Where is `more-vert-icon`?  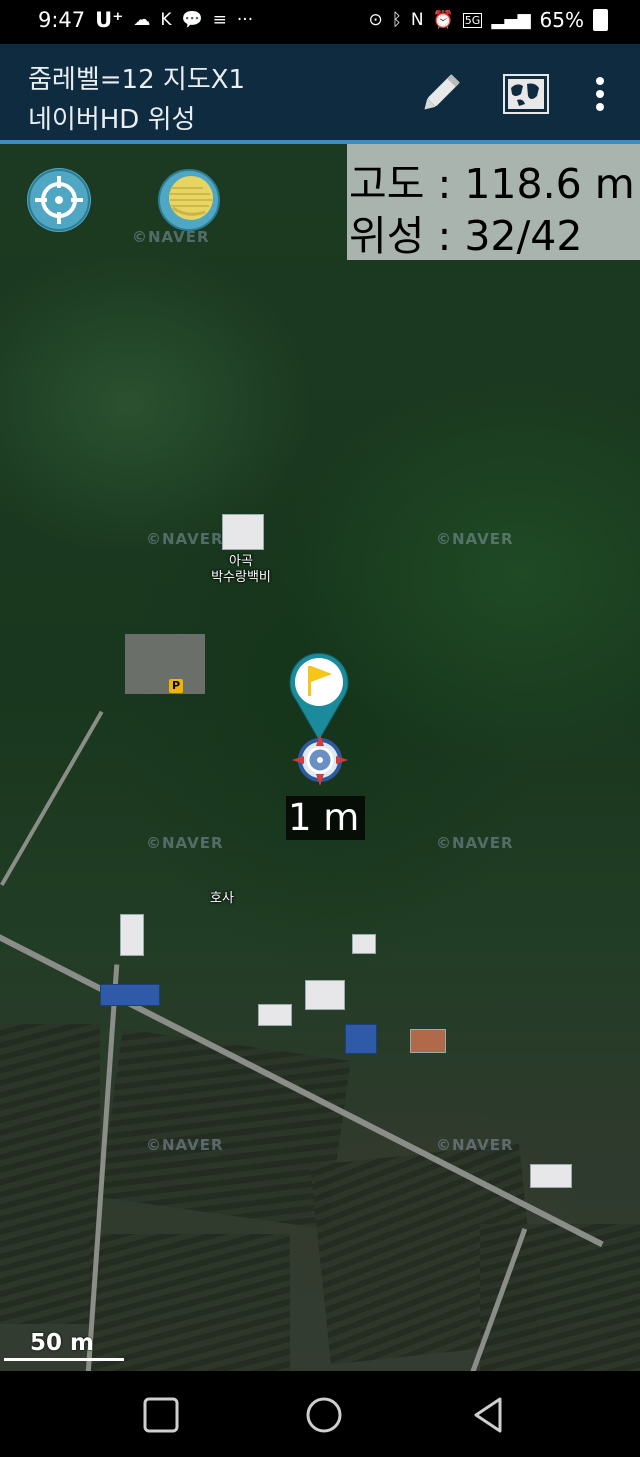
more-vert-icon is located at coordinates (600, 94).